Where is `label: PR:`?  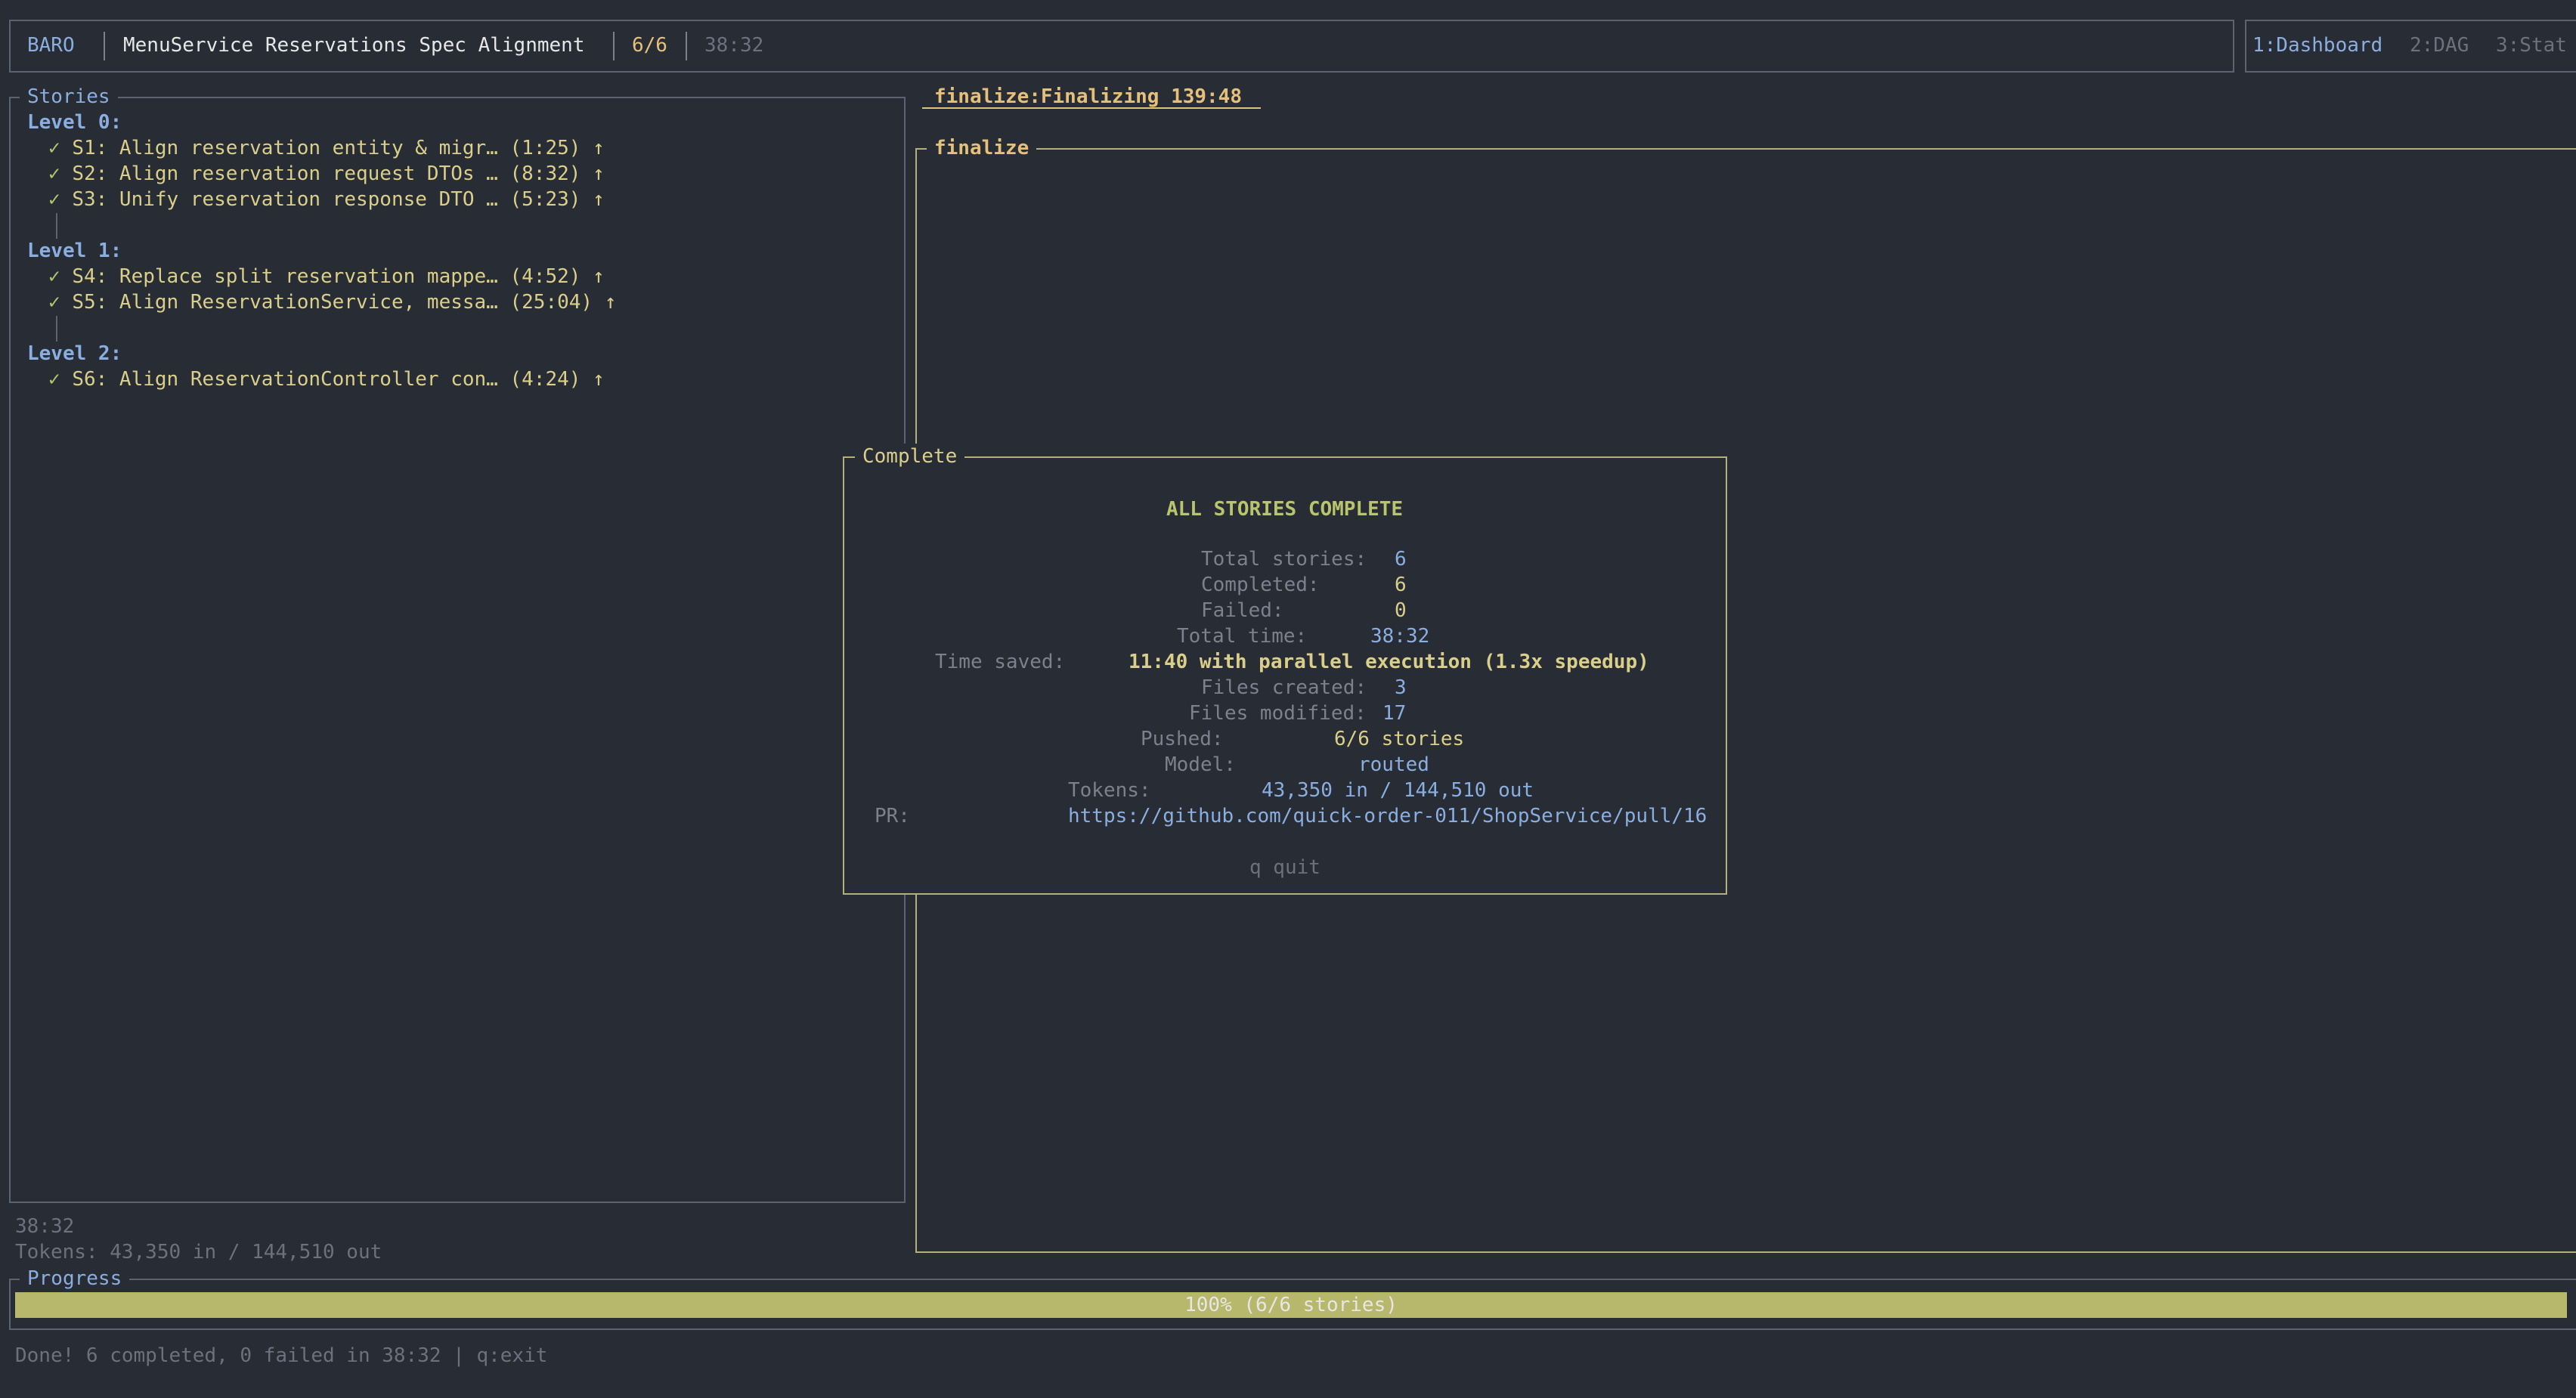 label: PR: is located at coordinates (892, 816).